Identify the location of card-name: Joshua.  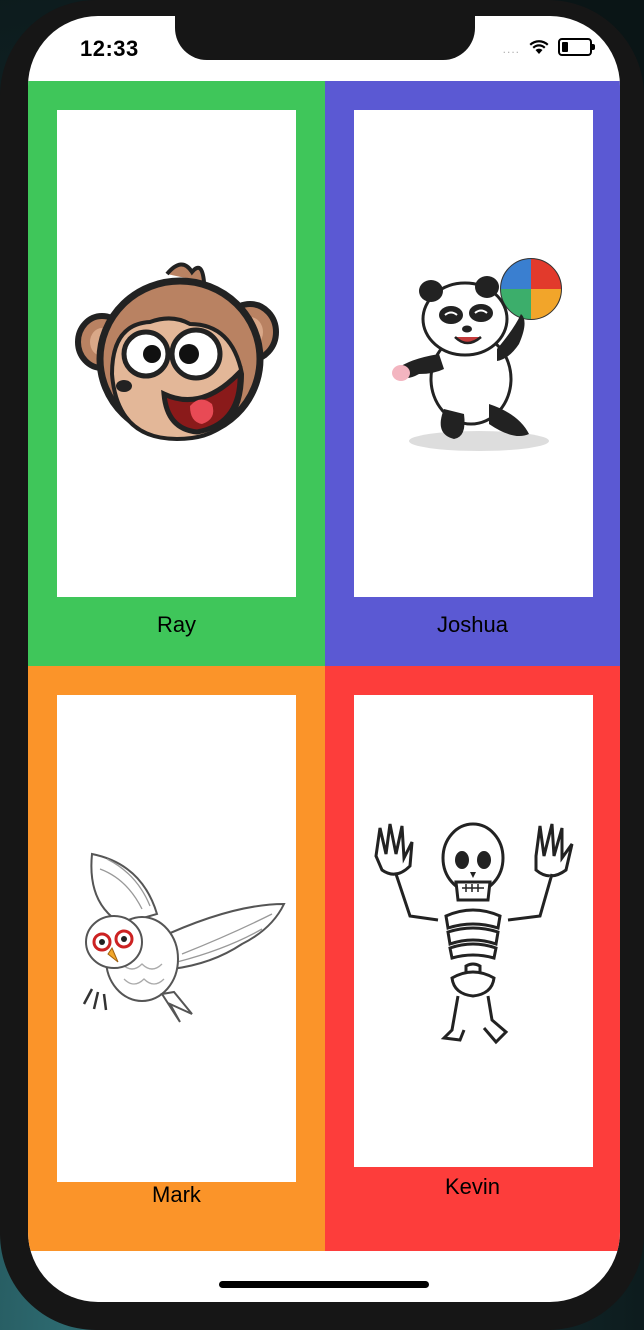
(472, 624).